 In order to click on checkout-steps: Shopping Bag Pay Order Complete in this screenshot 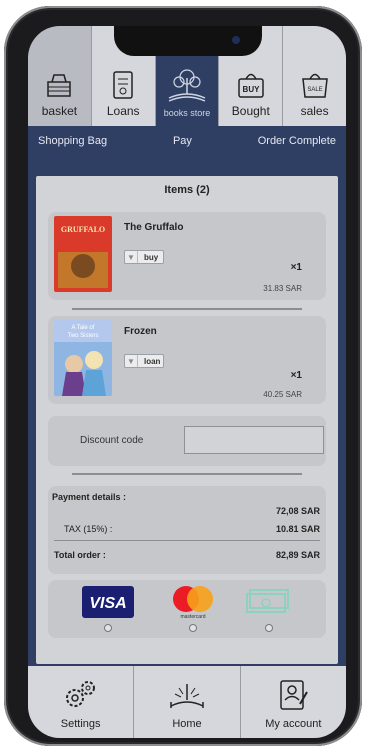, I will do `click(187, 141)`.